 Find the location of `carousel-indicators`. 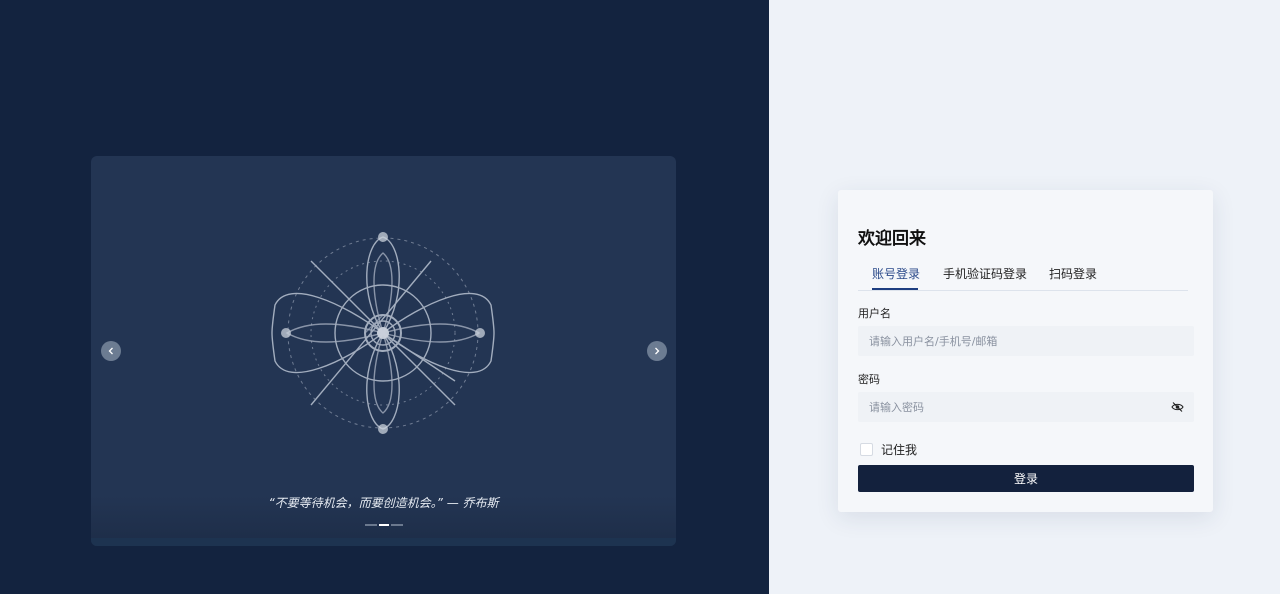

carousel-indicators is located at coordinates (384, 525).